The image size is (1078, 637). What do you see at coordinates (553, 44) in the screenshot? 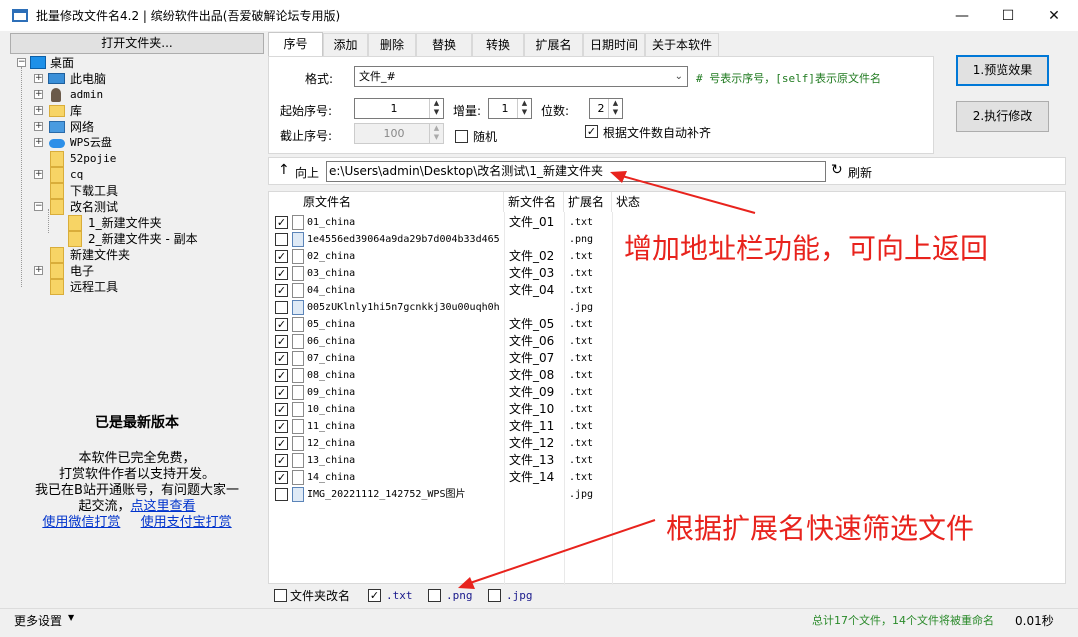
I see `tab-extension: 扩展名` at bounding box center [553, 44].